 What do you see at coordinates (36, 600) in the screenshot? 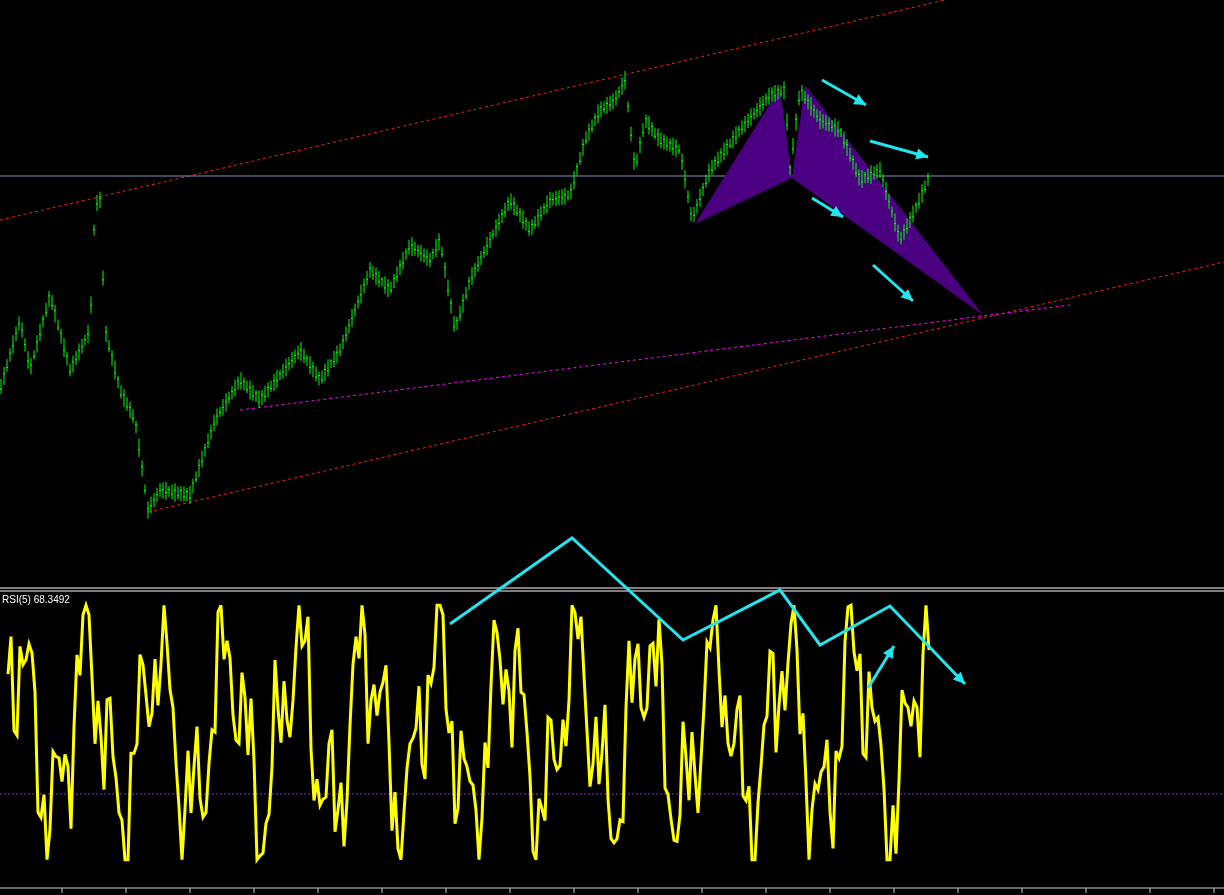
I see `rsi-label: RSI(5) 68.3492` at bounding box center [36, 600].